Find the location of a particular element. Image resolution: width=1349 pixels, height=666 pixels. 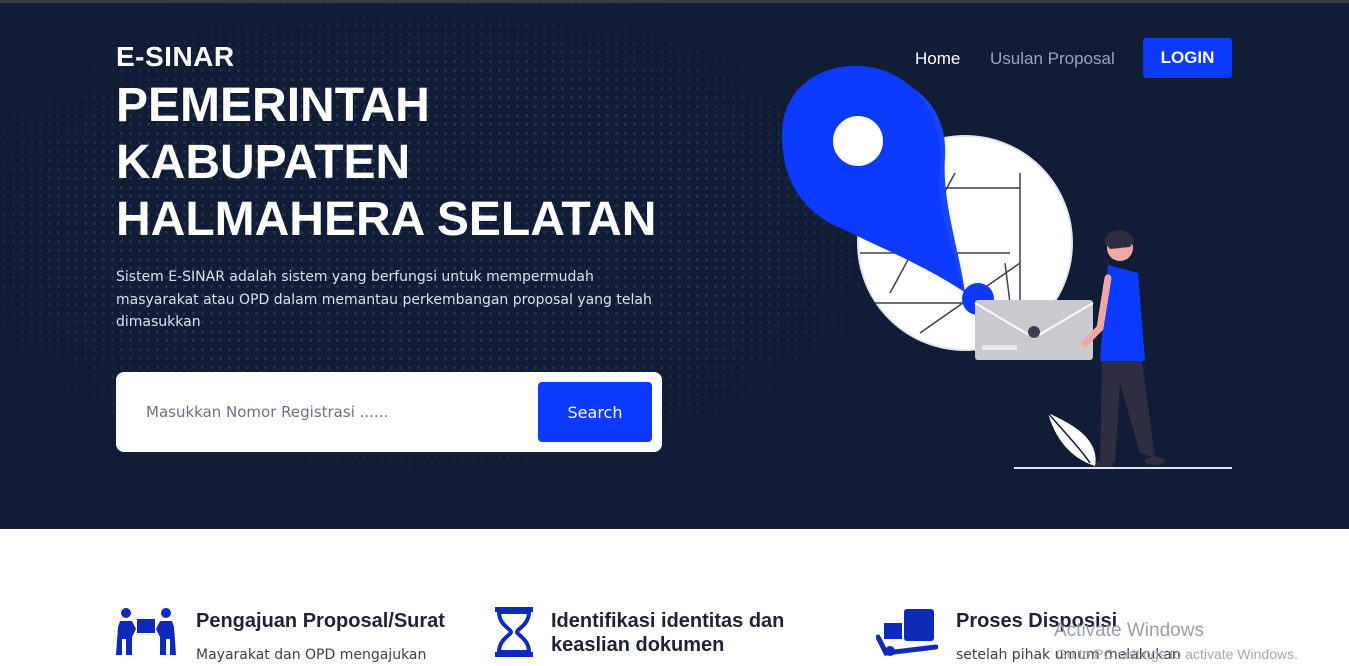

registration-number-input is located at coordinates (336, 412).